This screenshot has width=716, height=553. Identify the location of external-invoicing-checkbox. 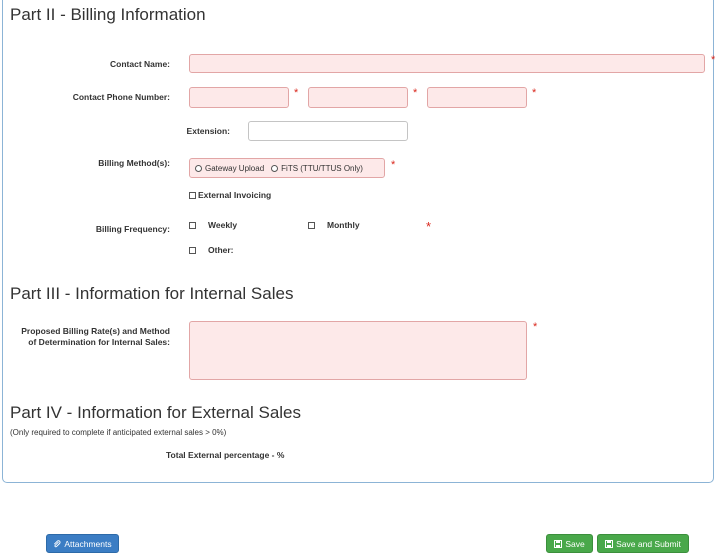
(192, 195).